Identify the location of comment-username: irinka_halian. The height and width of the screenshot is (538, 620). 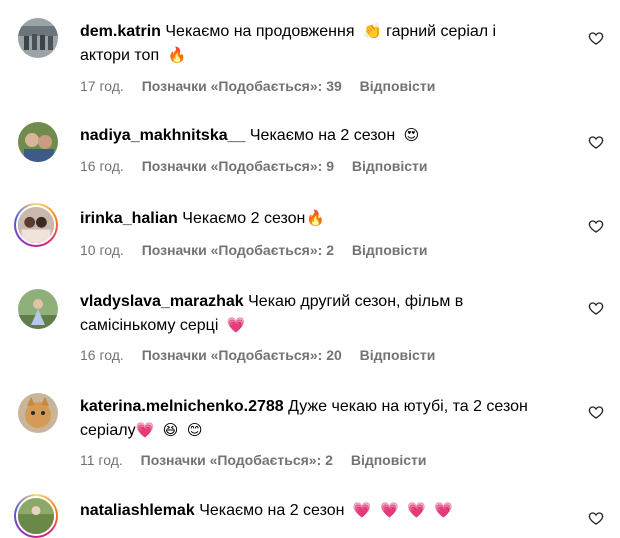
(129, 218).